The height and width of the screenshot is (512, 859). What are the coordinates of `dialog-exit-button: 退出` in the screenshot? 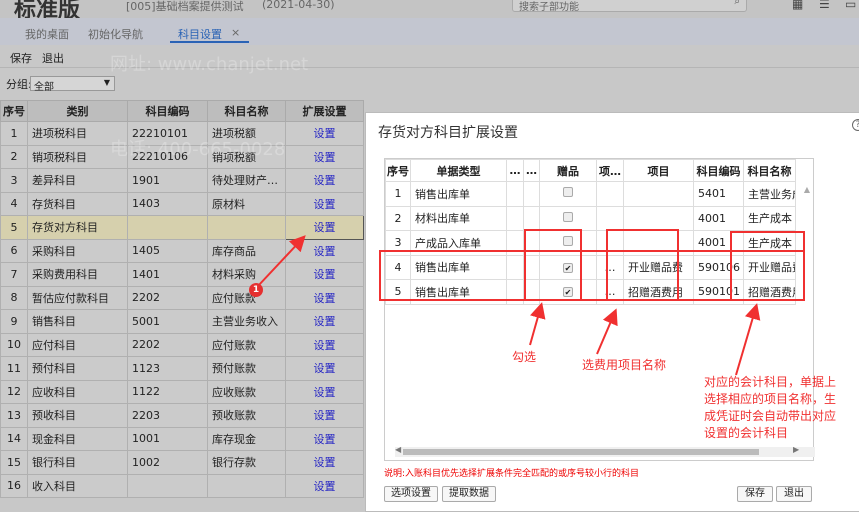 It's located at (794, 494).